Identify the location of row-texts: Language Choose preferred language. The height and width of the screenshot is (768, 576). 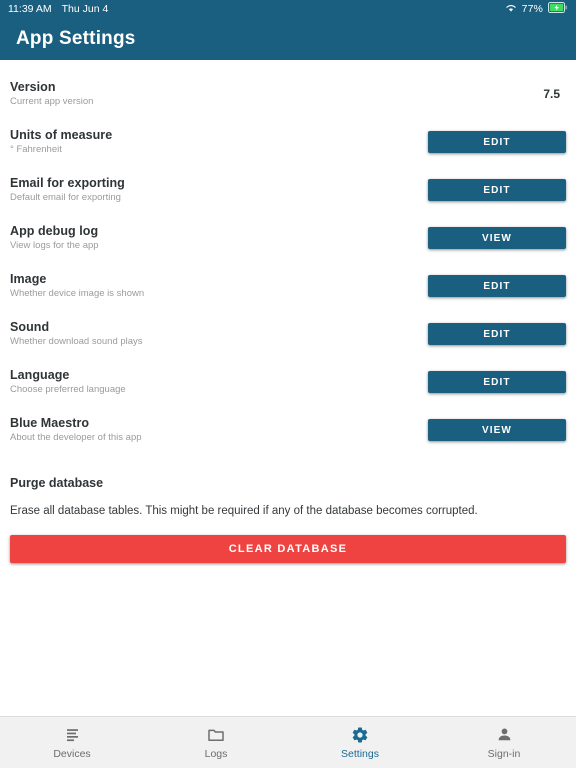
(68, 382).